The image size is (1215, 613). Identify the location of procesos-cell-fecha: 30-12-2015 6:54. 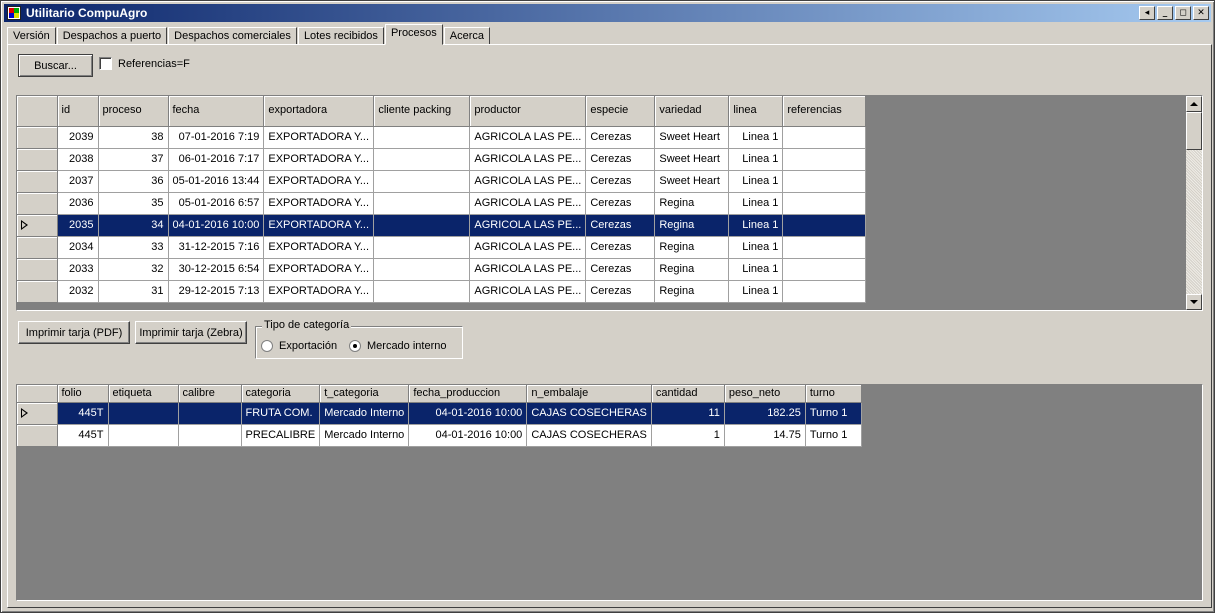
(216, 269).